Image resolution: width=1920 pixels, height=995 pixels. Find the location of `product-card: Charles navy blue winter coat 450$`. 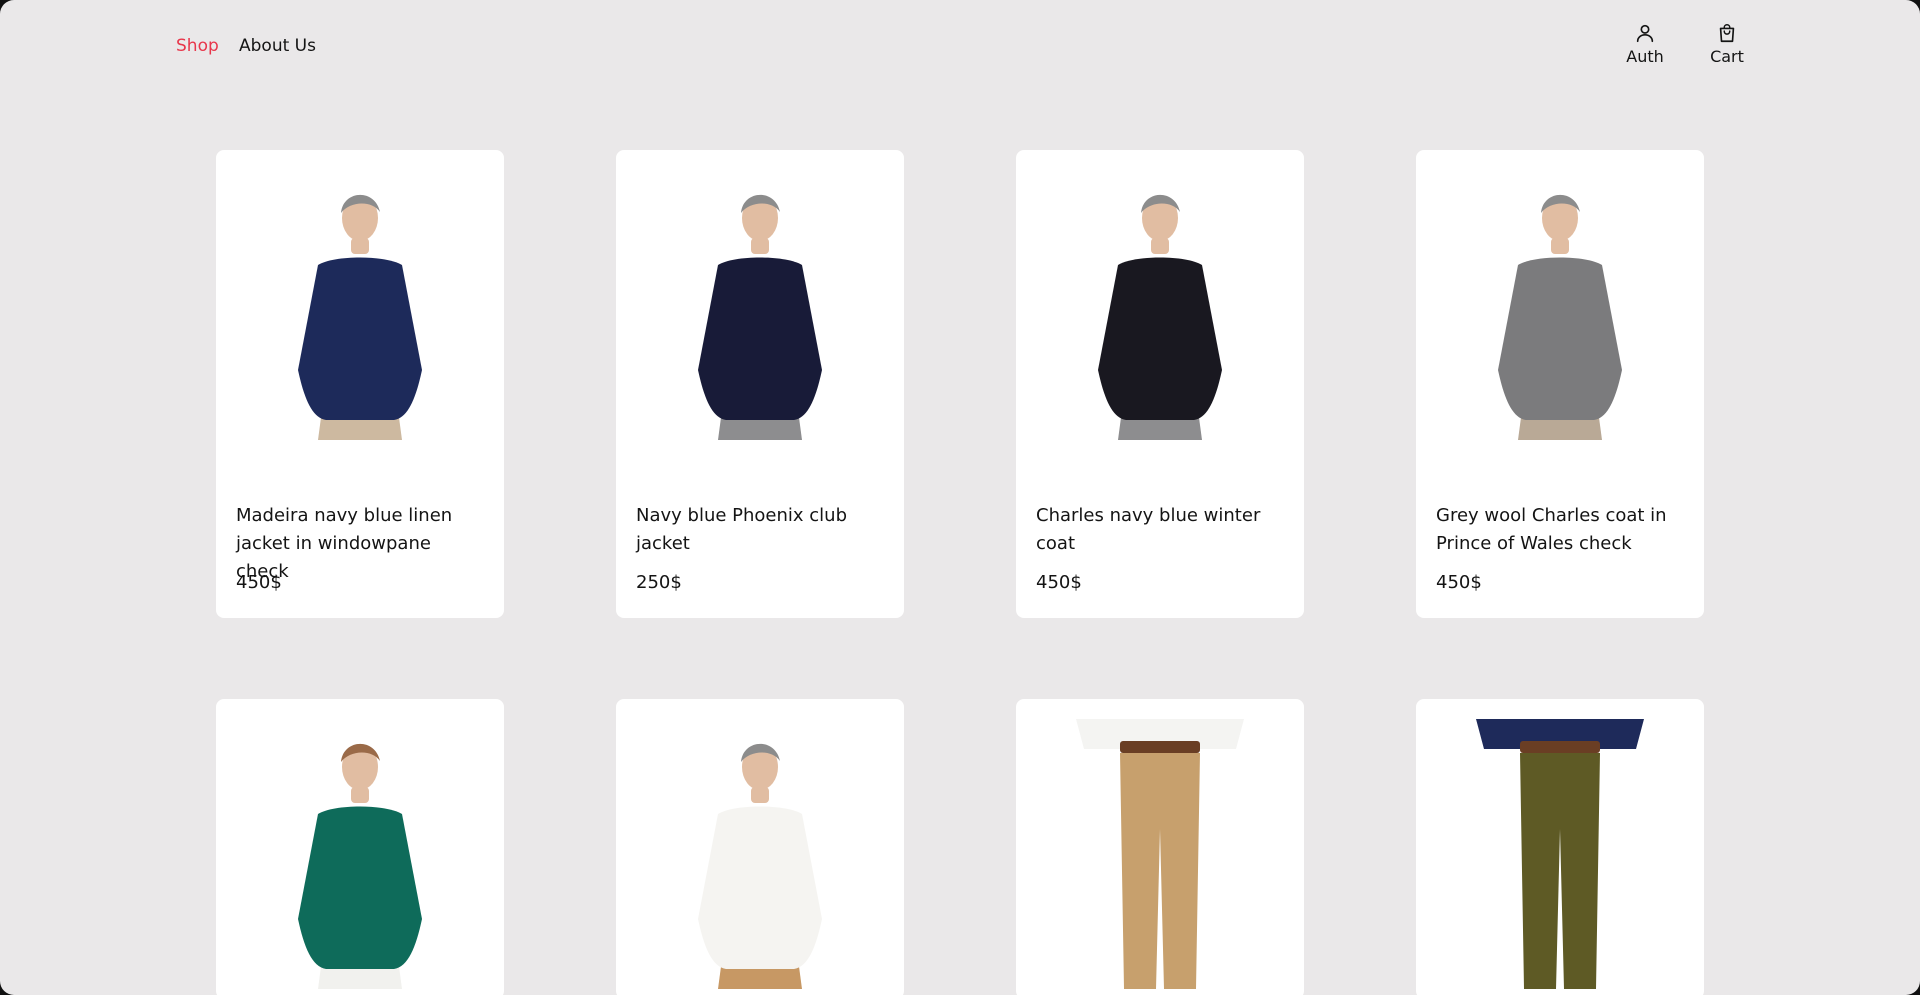

product-card: Charles navy blue winter coat 450$ is located at coordinates (1160, 384).